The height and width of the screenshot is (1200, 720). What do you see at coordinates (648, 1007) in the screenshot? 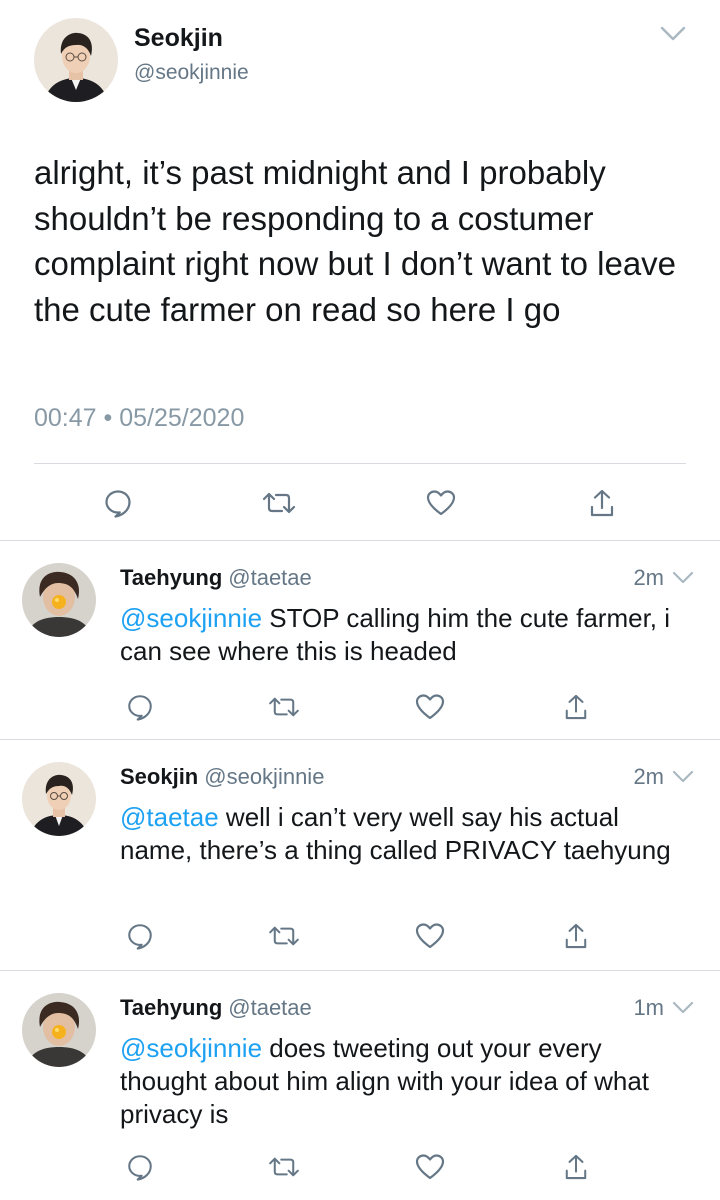
I see `reply-time: 1m` at bounding box center [648, 1007].